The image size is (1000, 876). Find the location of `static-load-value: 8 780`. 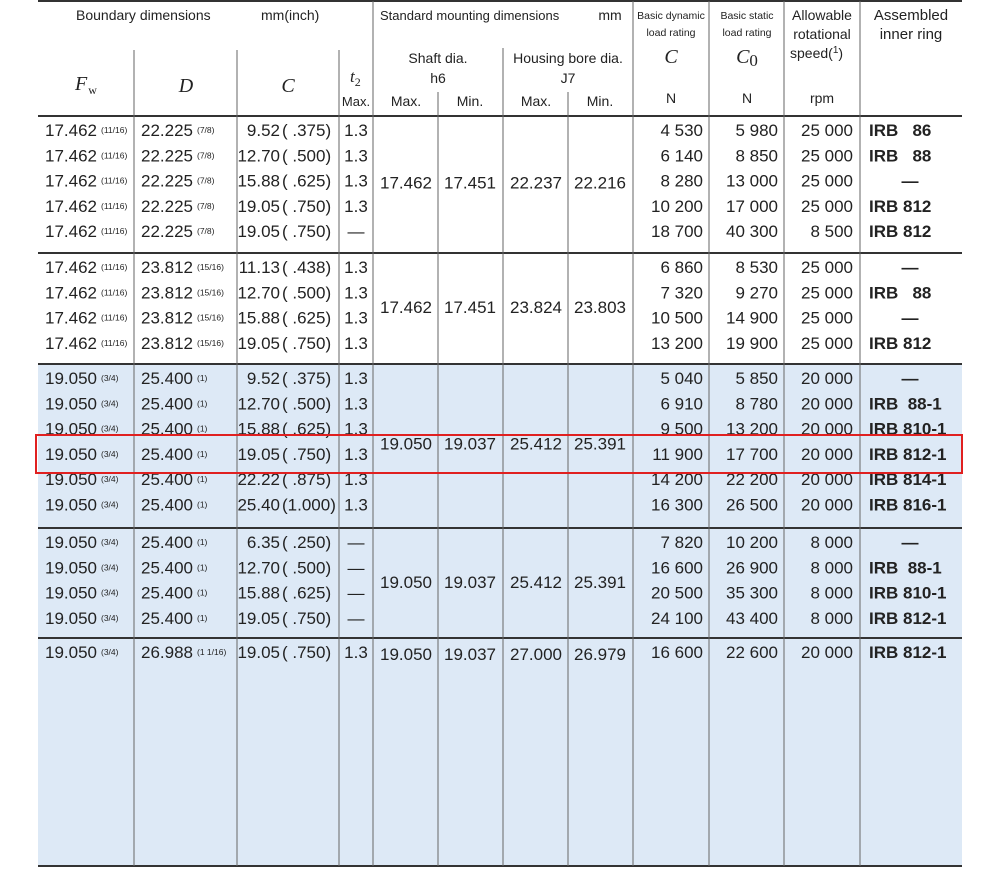

static-load-value: 8 780 is located at coordinates (756, 403).